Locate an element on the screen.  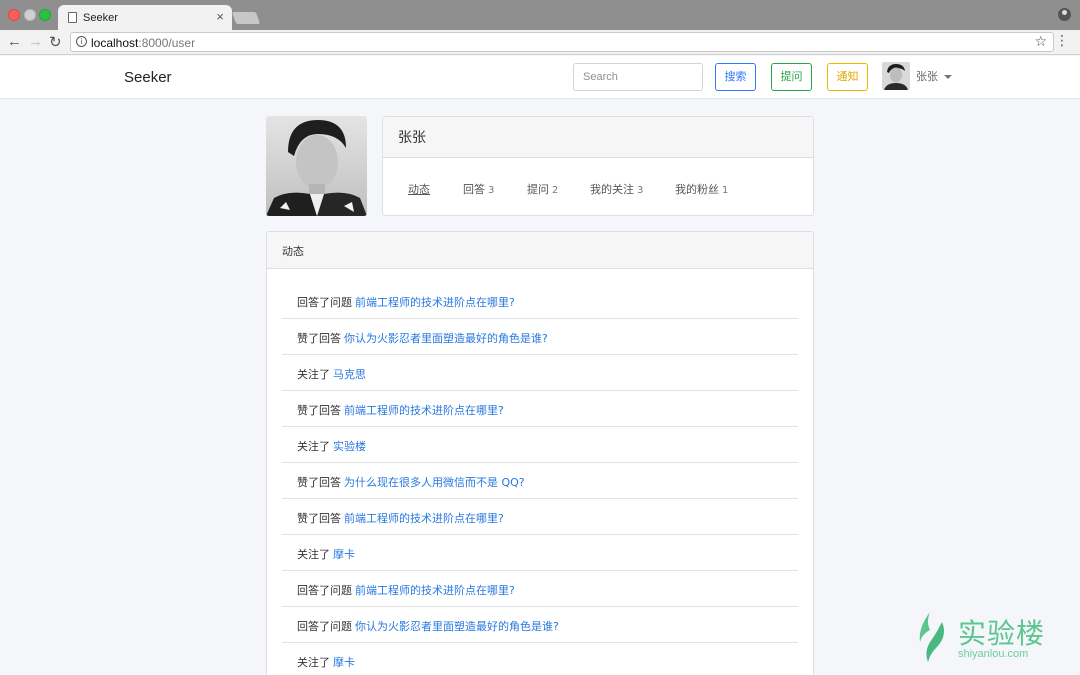
brand-logo: Seeker is located at coordinates (148, 77).